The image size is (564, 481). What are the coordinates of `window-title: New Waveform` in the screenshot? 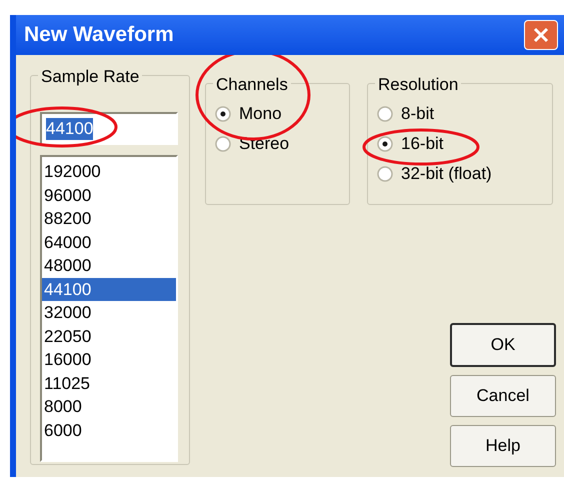 It's located at (99, 35).